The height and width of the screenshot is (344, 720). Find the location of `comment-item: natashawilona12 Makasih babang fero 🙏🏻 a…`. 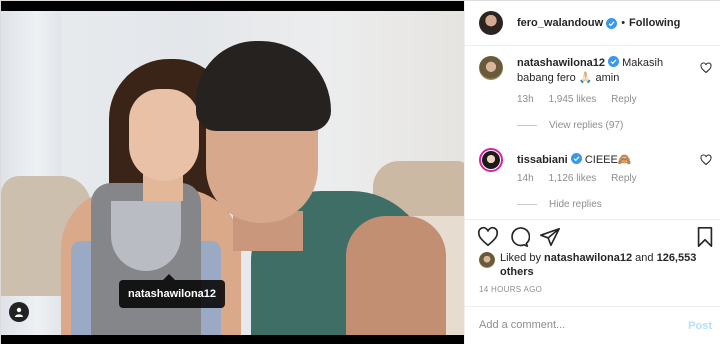

comment-item: natashawilona12 Makasih babang fero 🙏🏻 a… is located at coordinates (596, 96).